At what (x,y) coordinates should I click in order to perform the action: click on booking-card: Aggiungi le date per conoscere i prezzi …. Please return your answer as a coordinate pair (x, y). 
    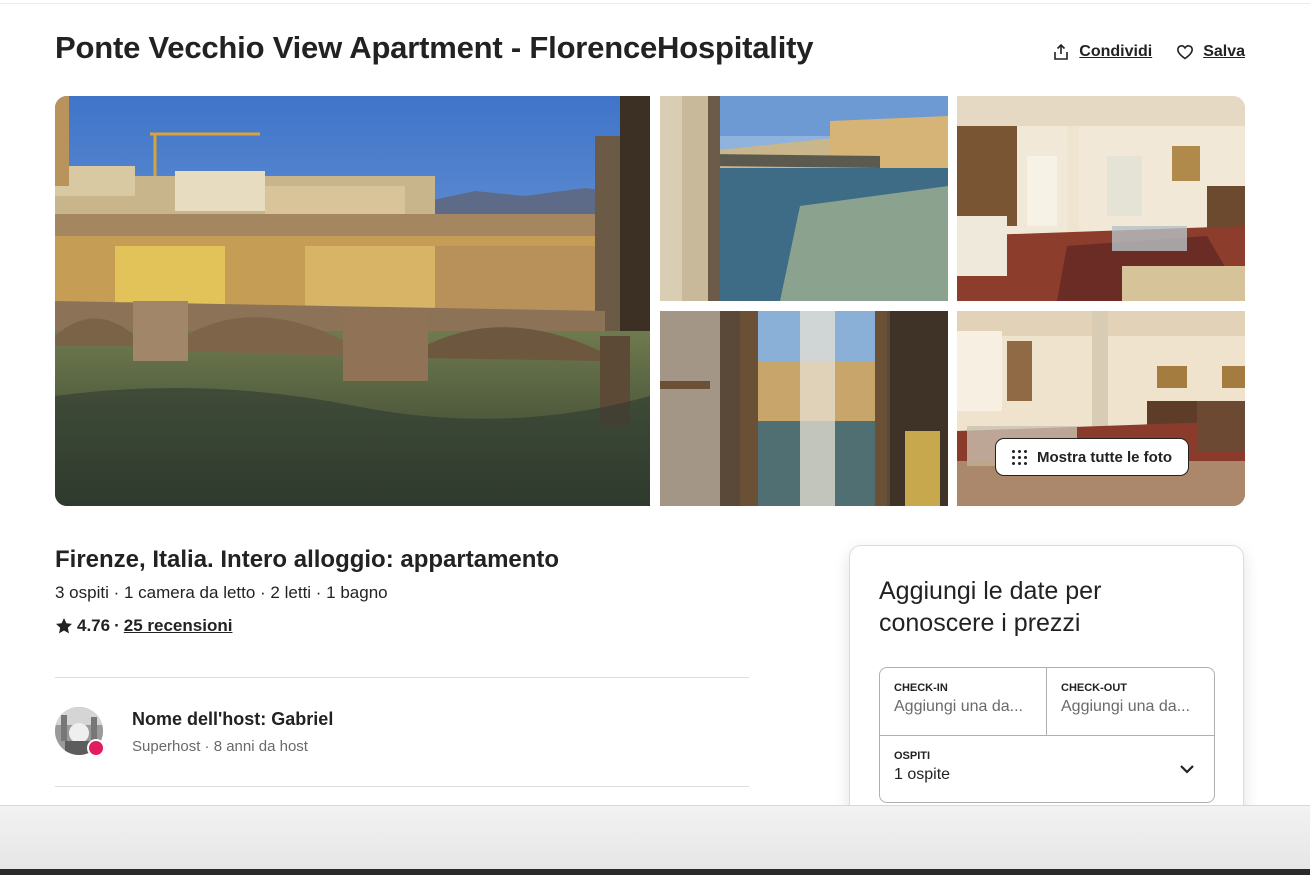
    Looking at the image, I should click on (1046, 695).